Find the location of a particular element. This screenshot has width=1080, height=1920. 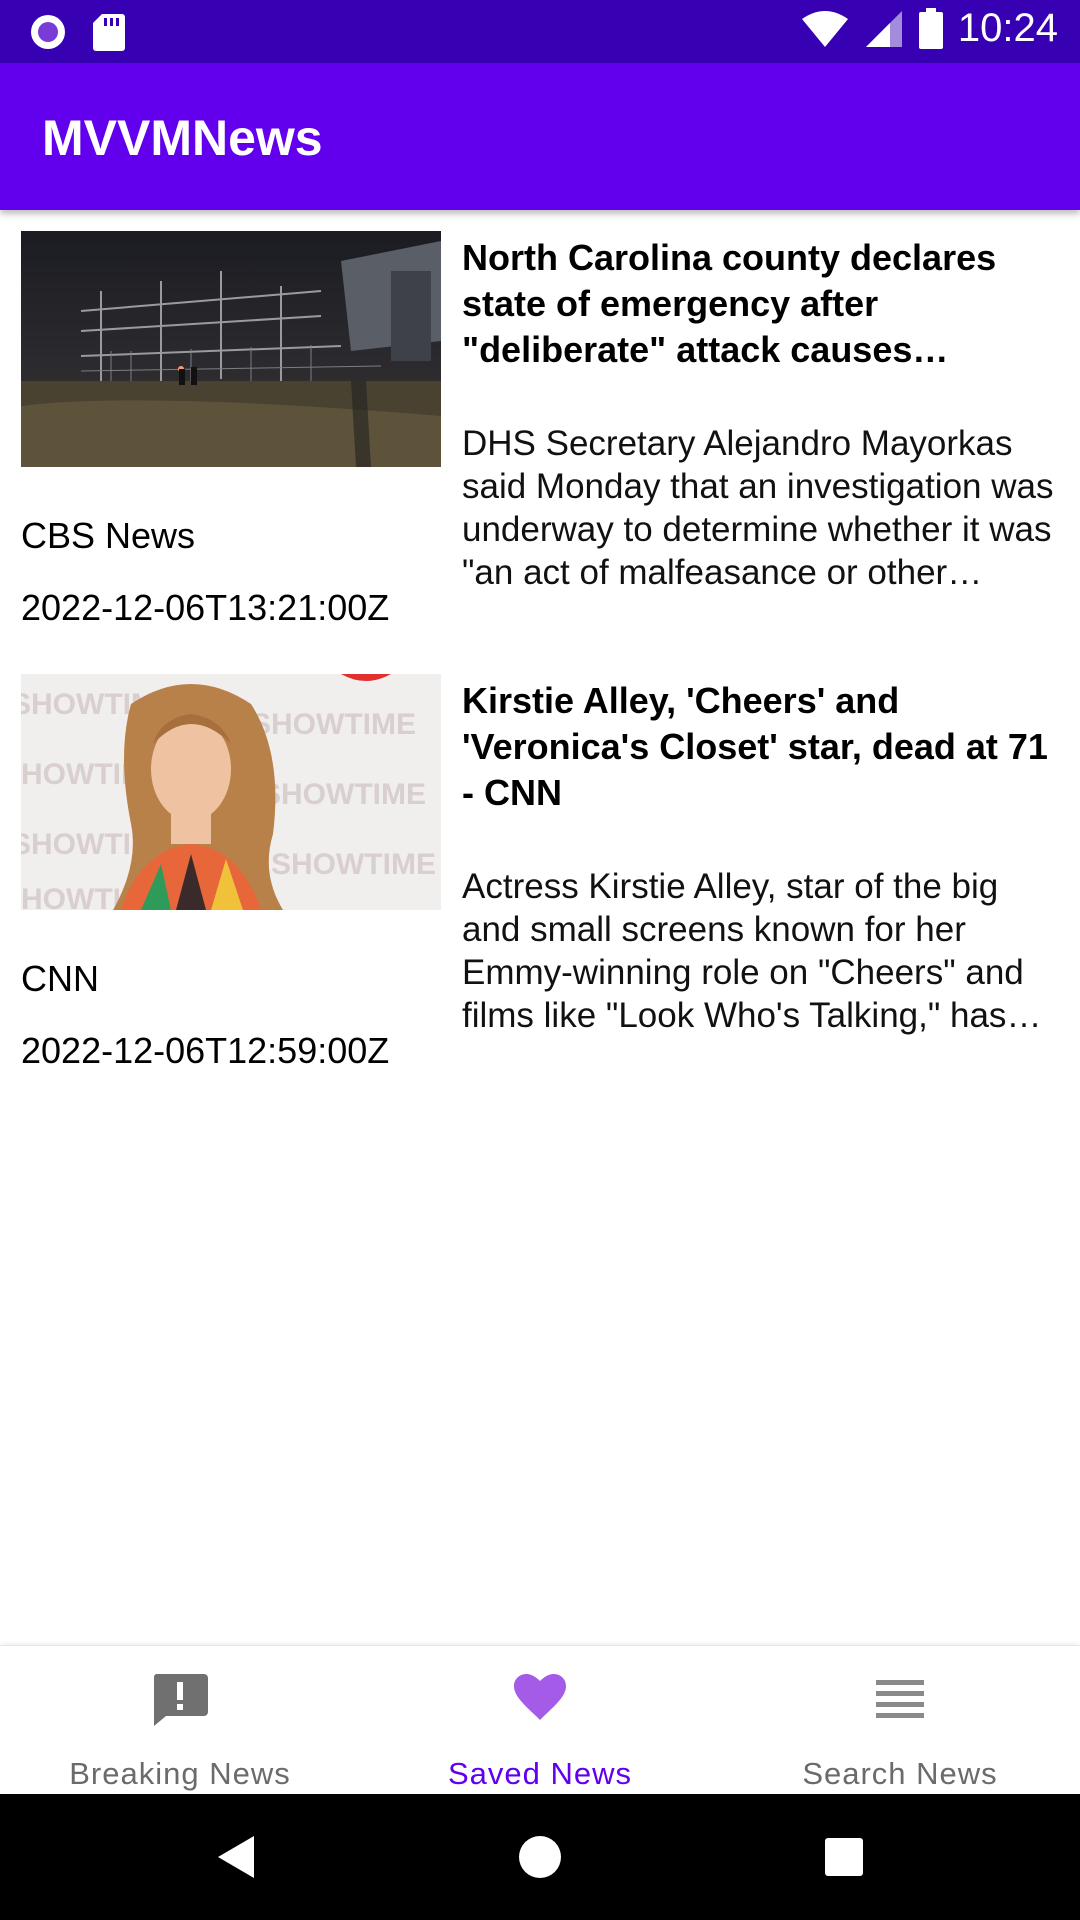

recents-icon is located at coordinates (844, 1857).